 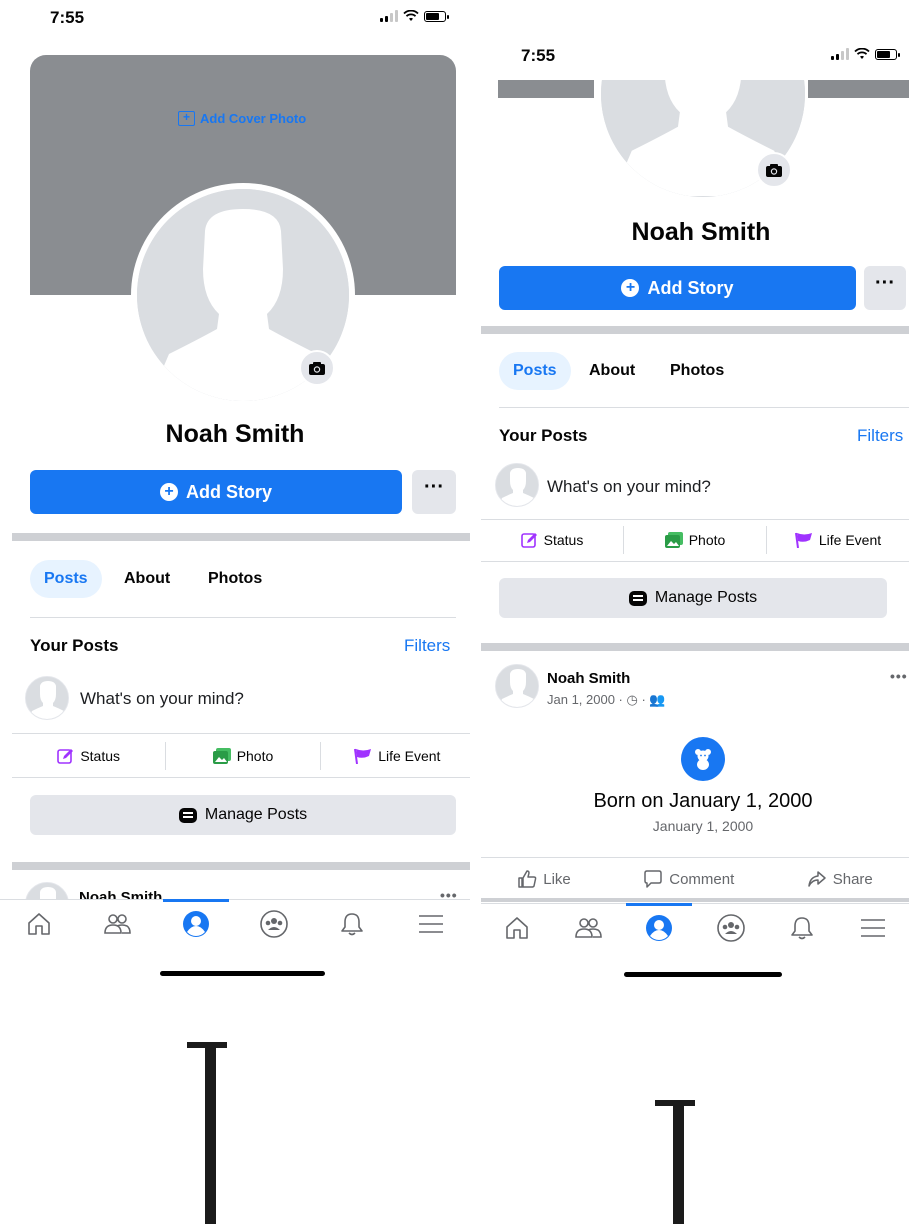 I want to click on post-more-icon: •••, so click(x=899, y=676).